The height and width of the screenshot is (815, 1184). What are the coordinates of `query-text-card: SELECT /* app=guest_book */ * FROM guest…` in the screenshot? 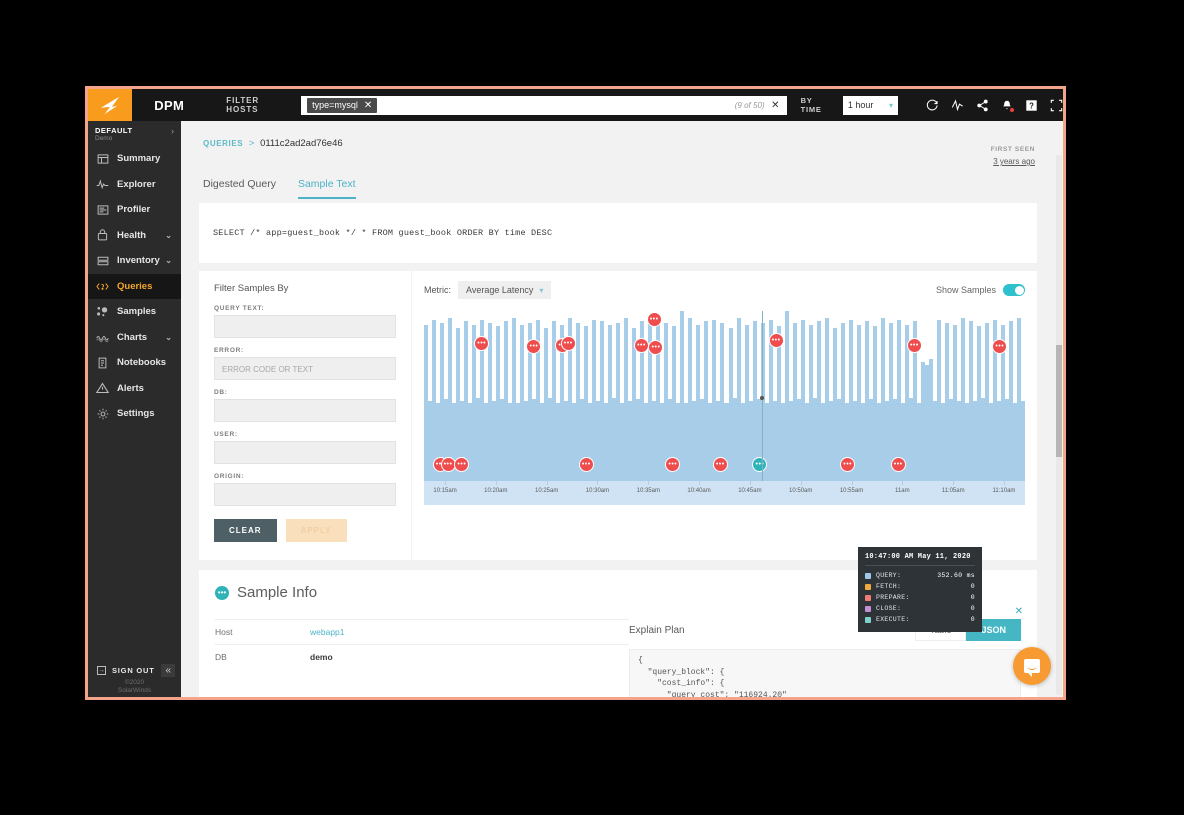 It's located at (618, 233).